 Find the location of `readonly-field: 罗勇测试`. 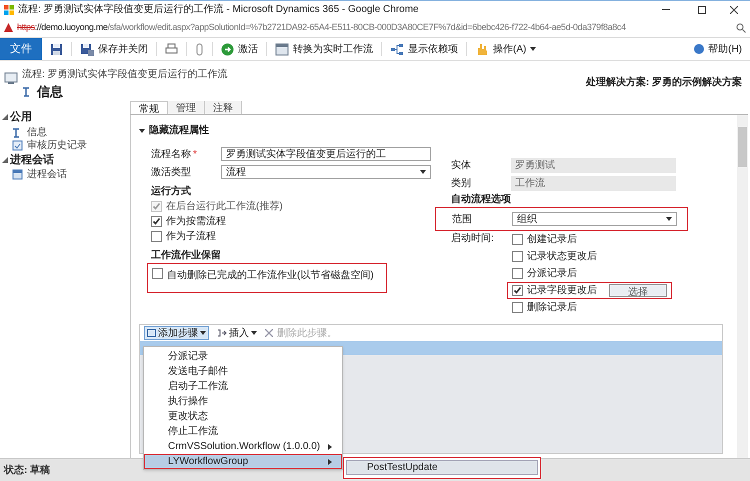

readonly-field: 罗勇测试 is located at coordinates (593, 165).